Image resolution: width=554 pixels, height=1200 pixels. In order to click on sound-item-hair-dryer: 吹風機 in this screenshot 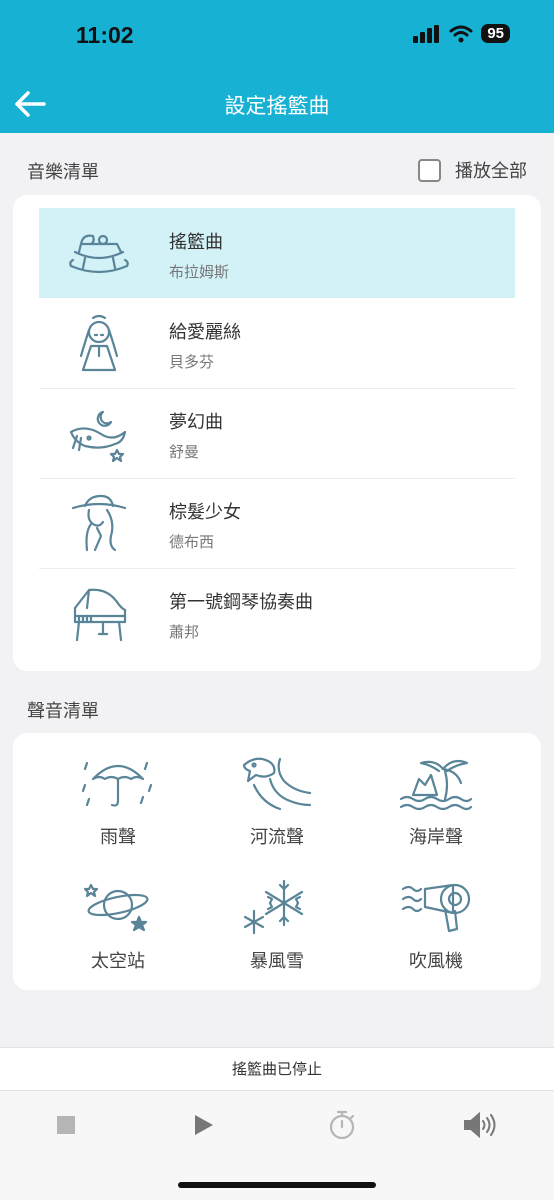, I will do `click(436, 926)`.